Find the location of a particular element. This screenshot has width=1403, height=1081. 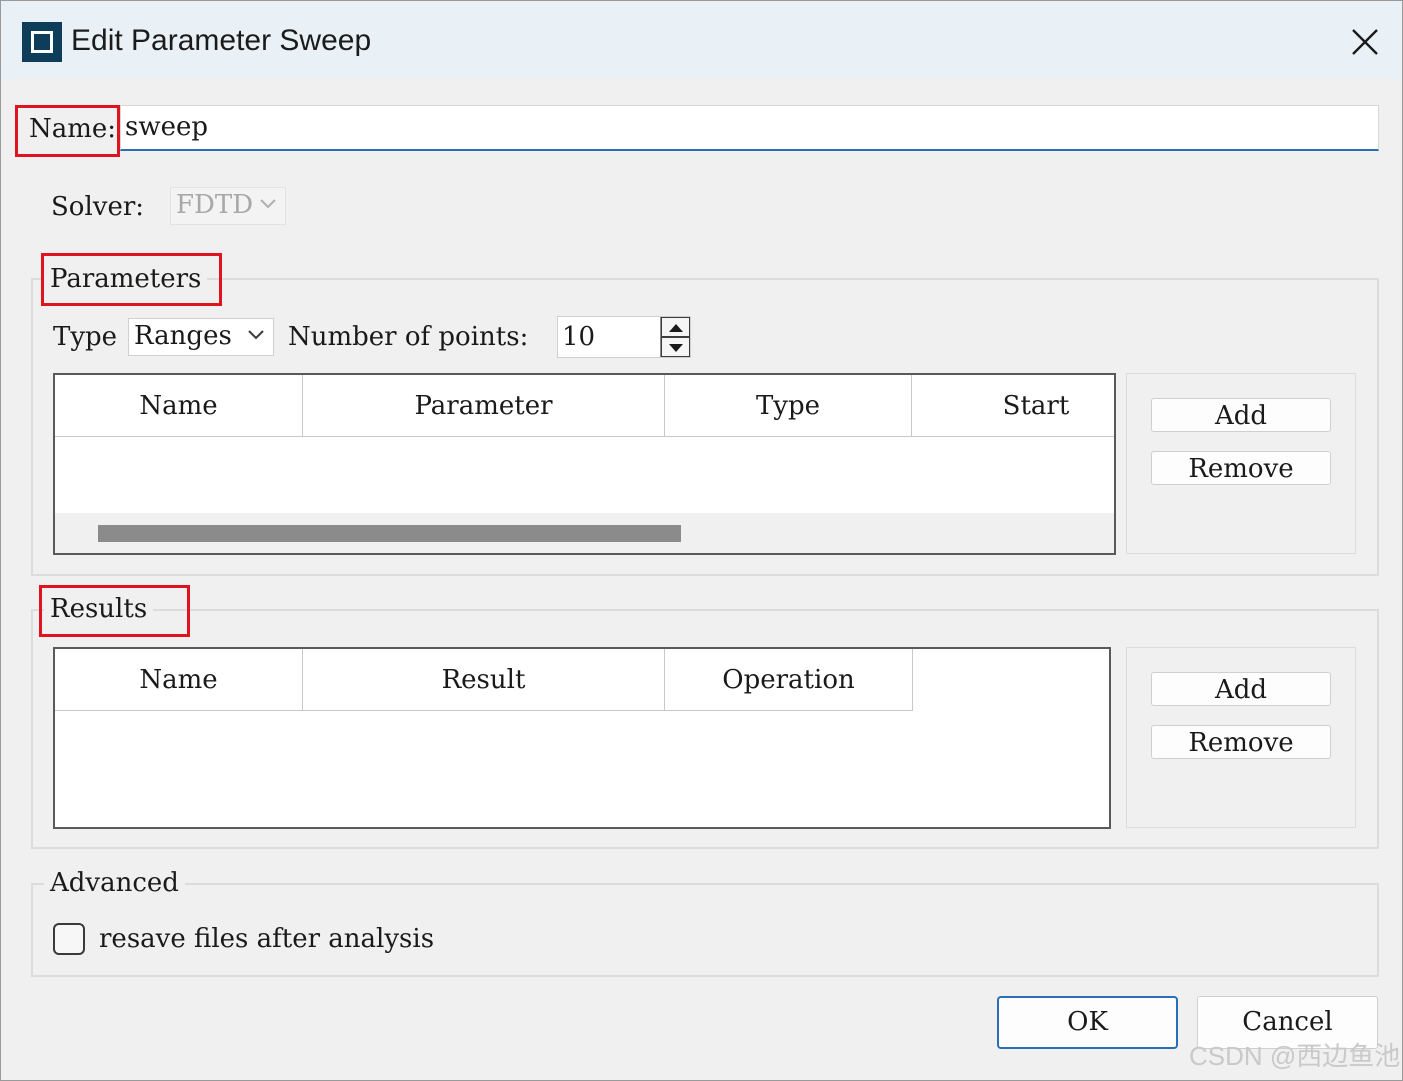

parameters-column-header: Name is located at coordinates (179, 406).